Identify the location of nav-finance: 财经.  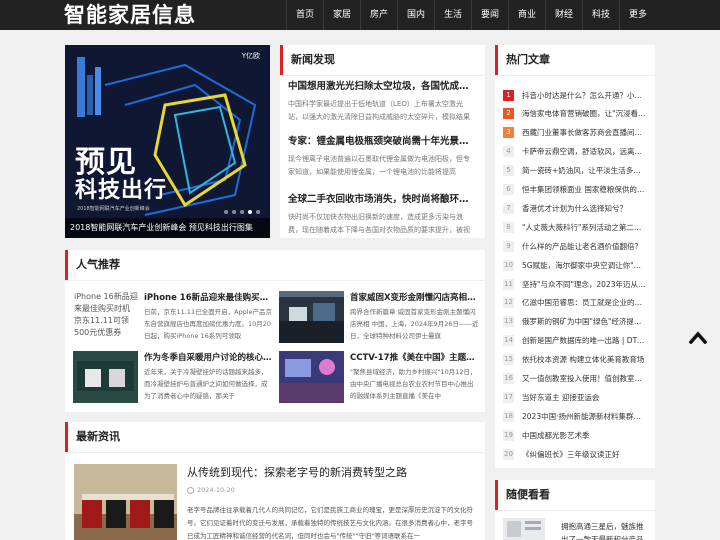
(563, 15).